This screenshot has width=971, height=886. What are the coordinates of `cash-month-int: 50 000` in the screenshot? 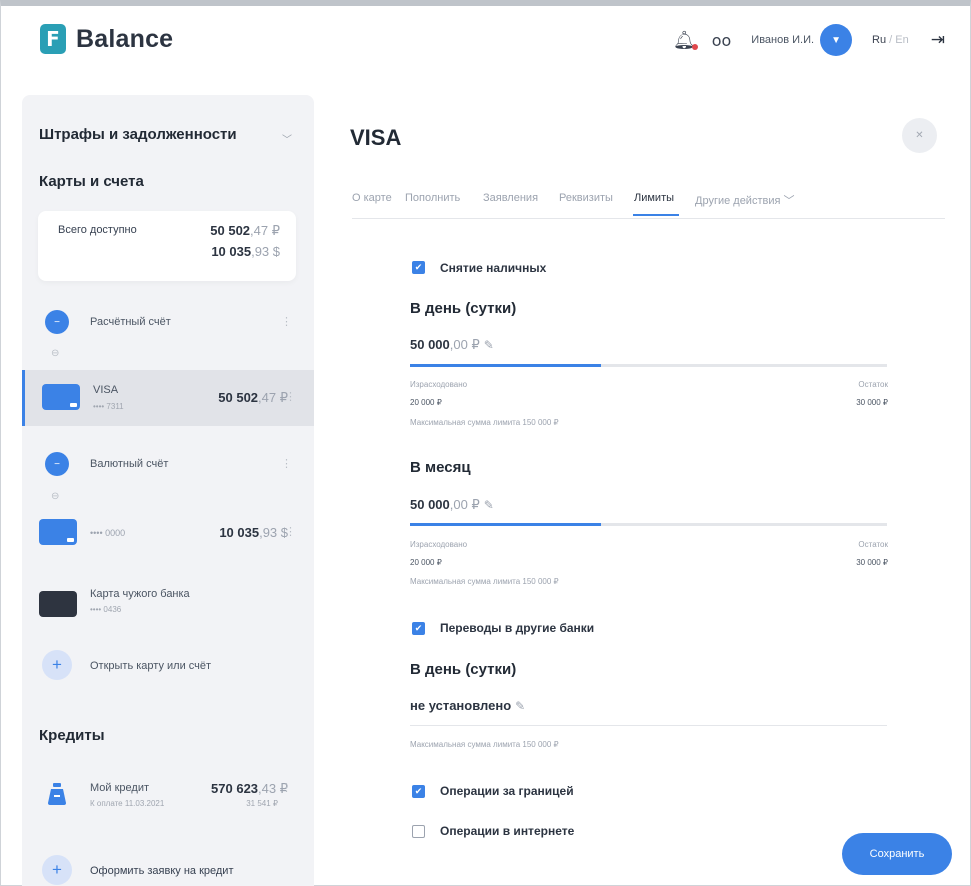 It's located at (430, 504).